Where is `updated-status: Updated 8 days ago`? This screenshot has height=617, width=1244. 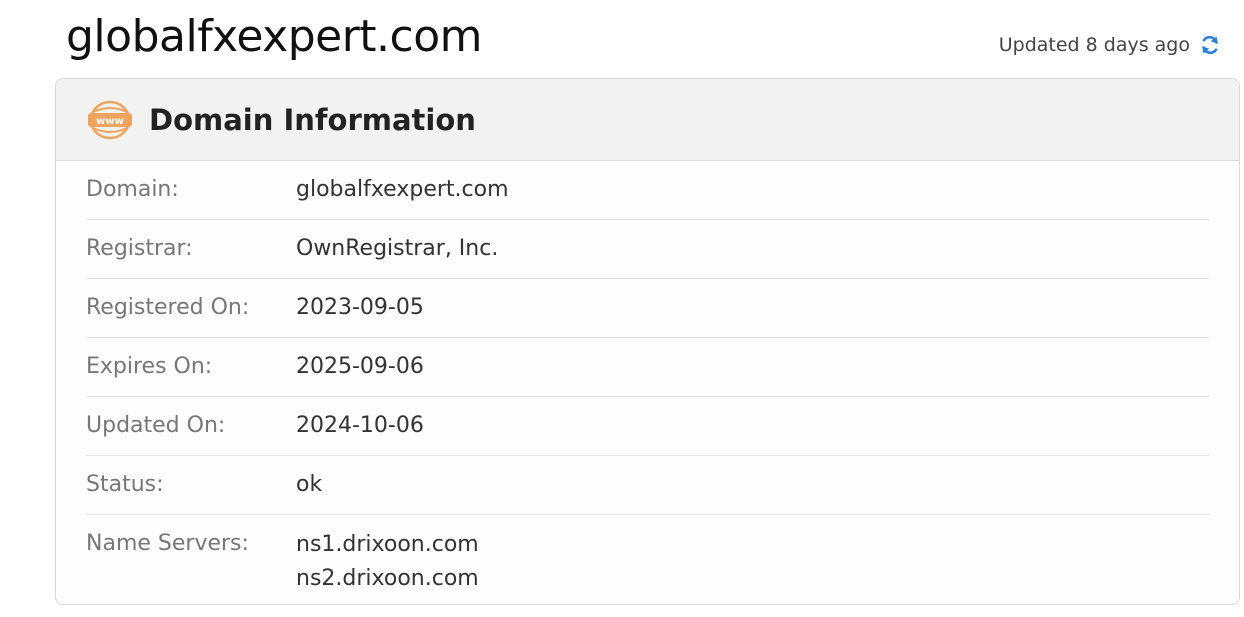 updated-status: Updated 8 days ago is located at coordinates (1110, 45).